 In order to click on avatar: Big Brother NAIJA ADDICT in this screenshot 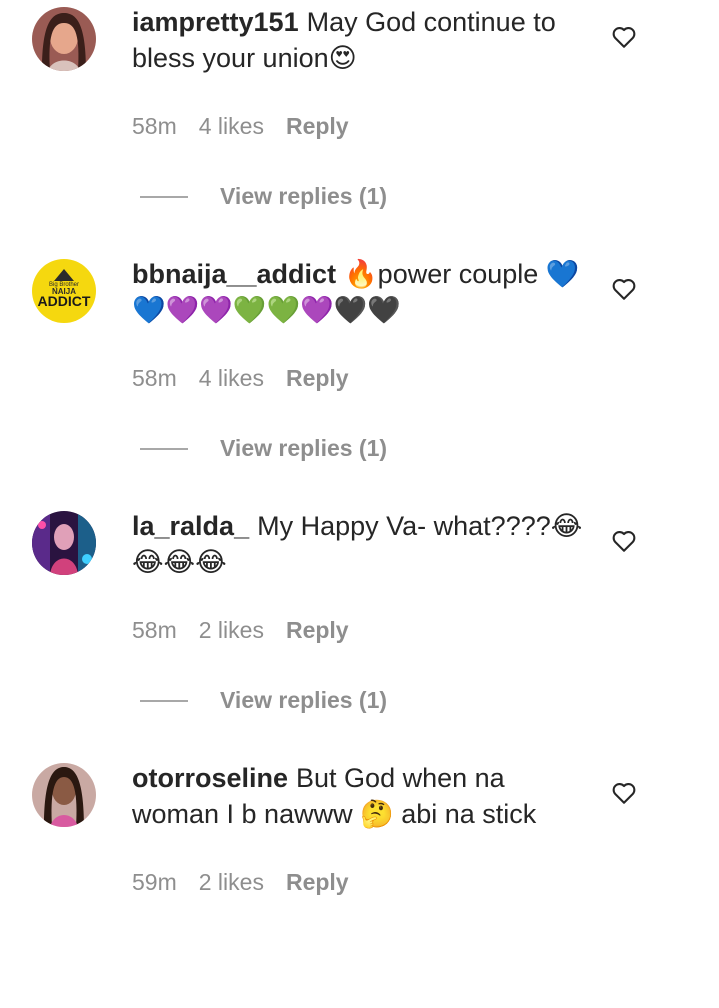, I will do `click(64, 291)`.